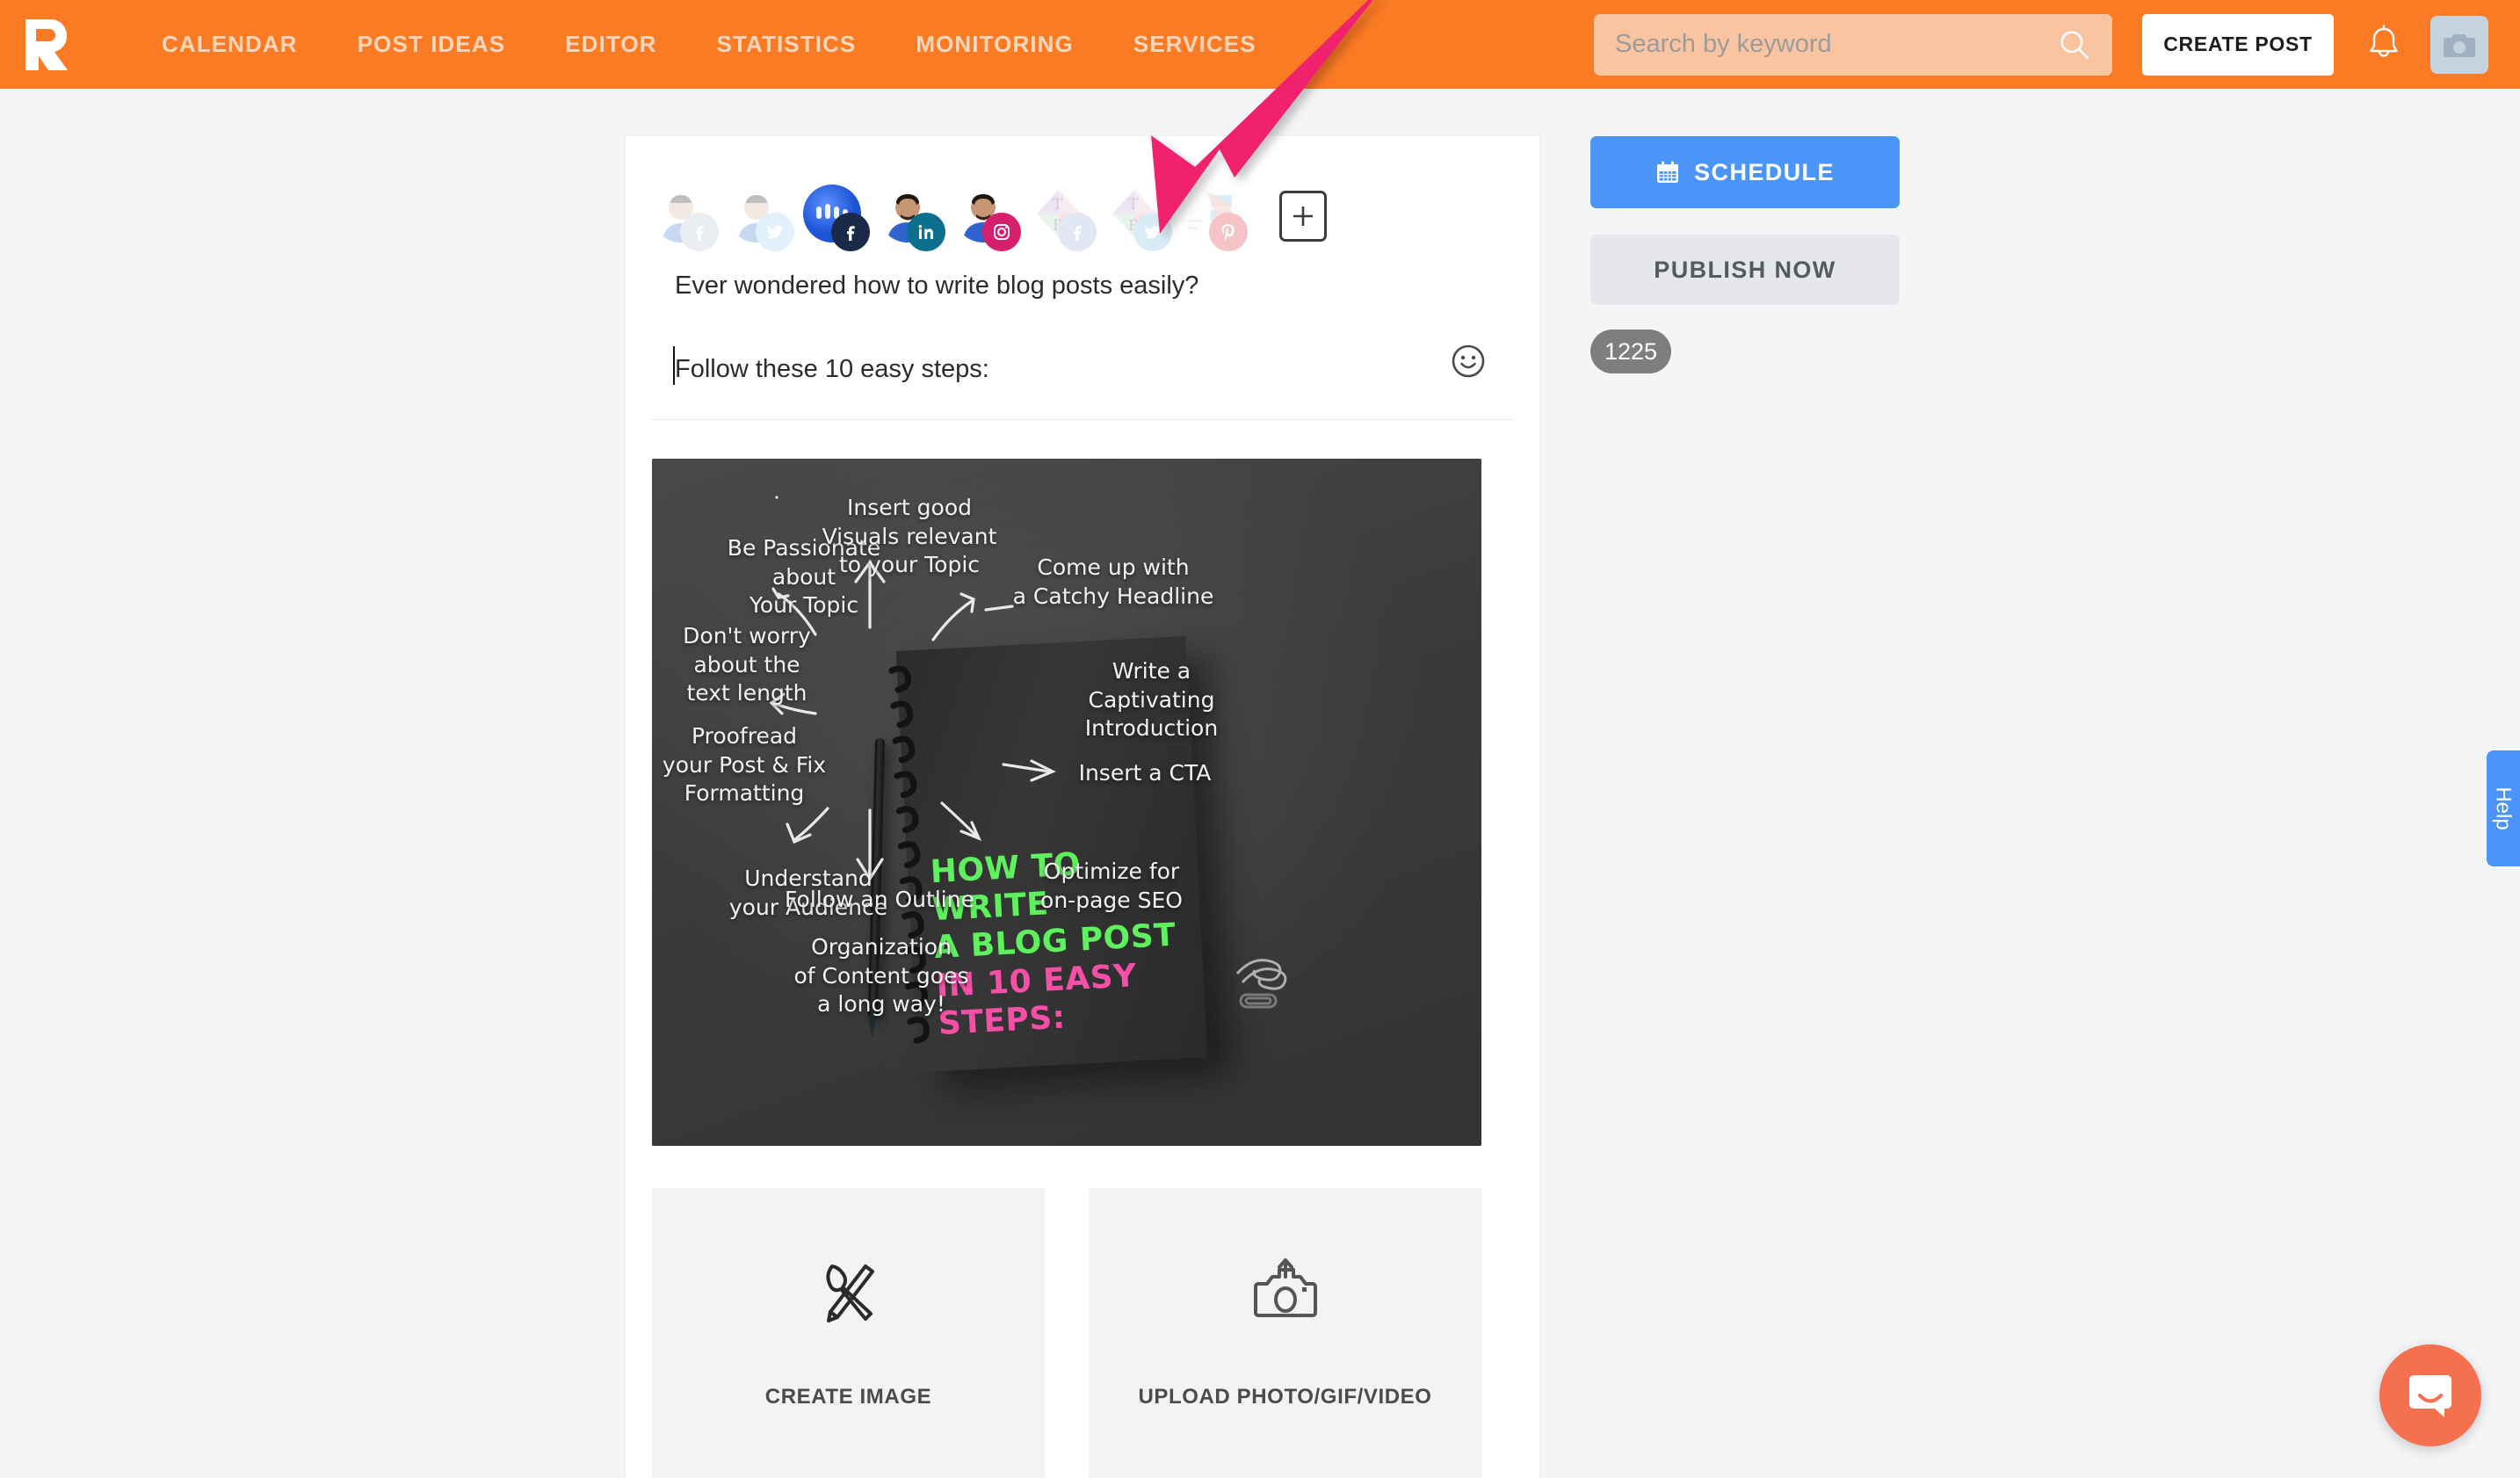  I want to click on social-profile-picker: T R T R, so click(1082, 196).